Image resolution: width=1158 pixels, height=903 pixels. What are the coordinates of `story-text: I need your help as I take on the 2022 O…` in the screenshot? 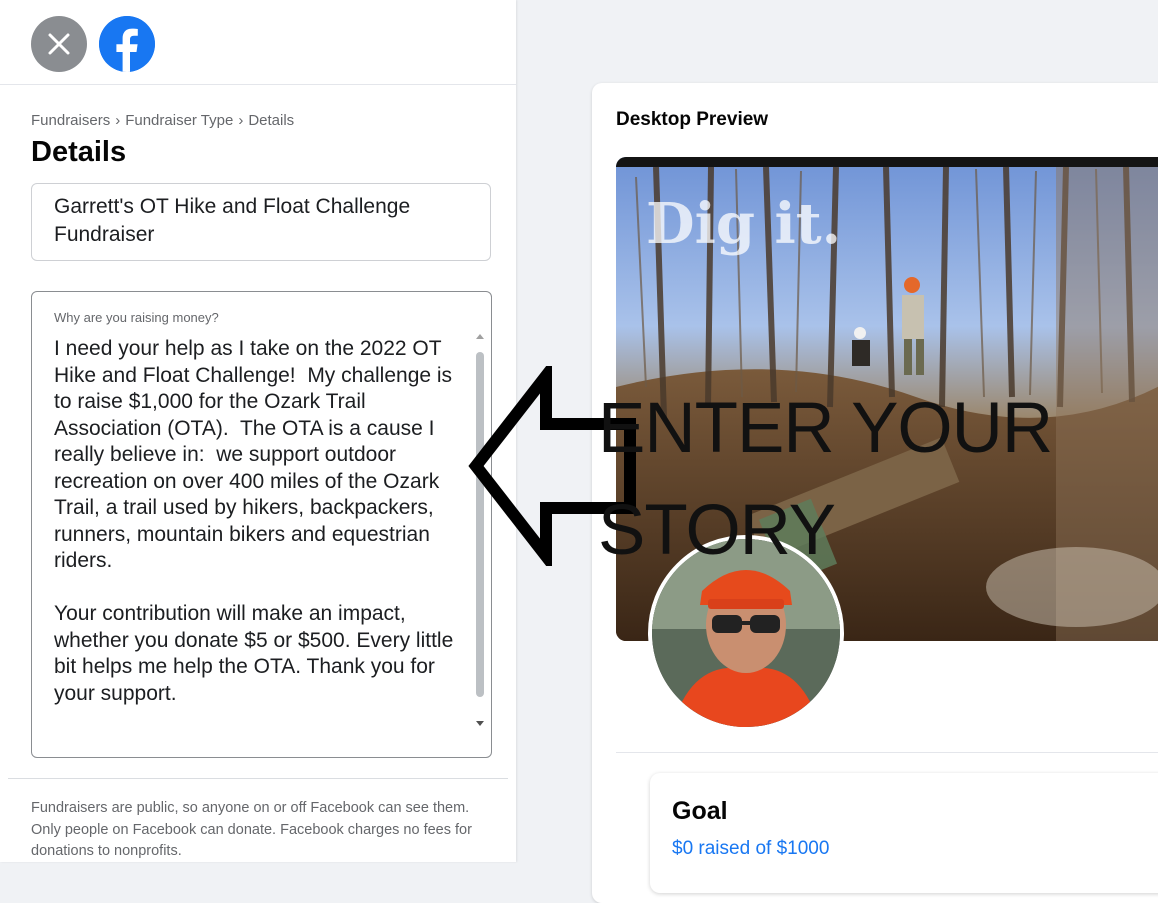 It's located at (254, 521).